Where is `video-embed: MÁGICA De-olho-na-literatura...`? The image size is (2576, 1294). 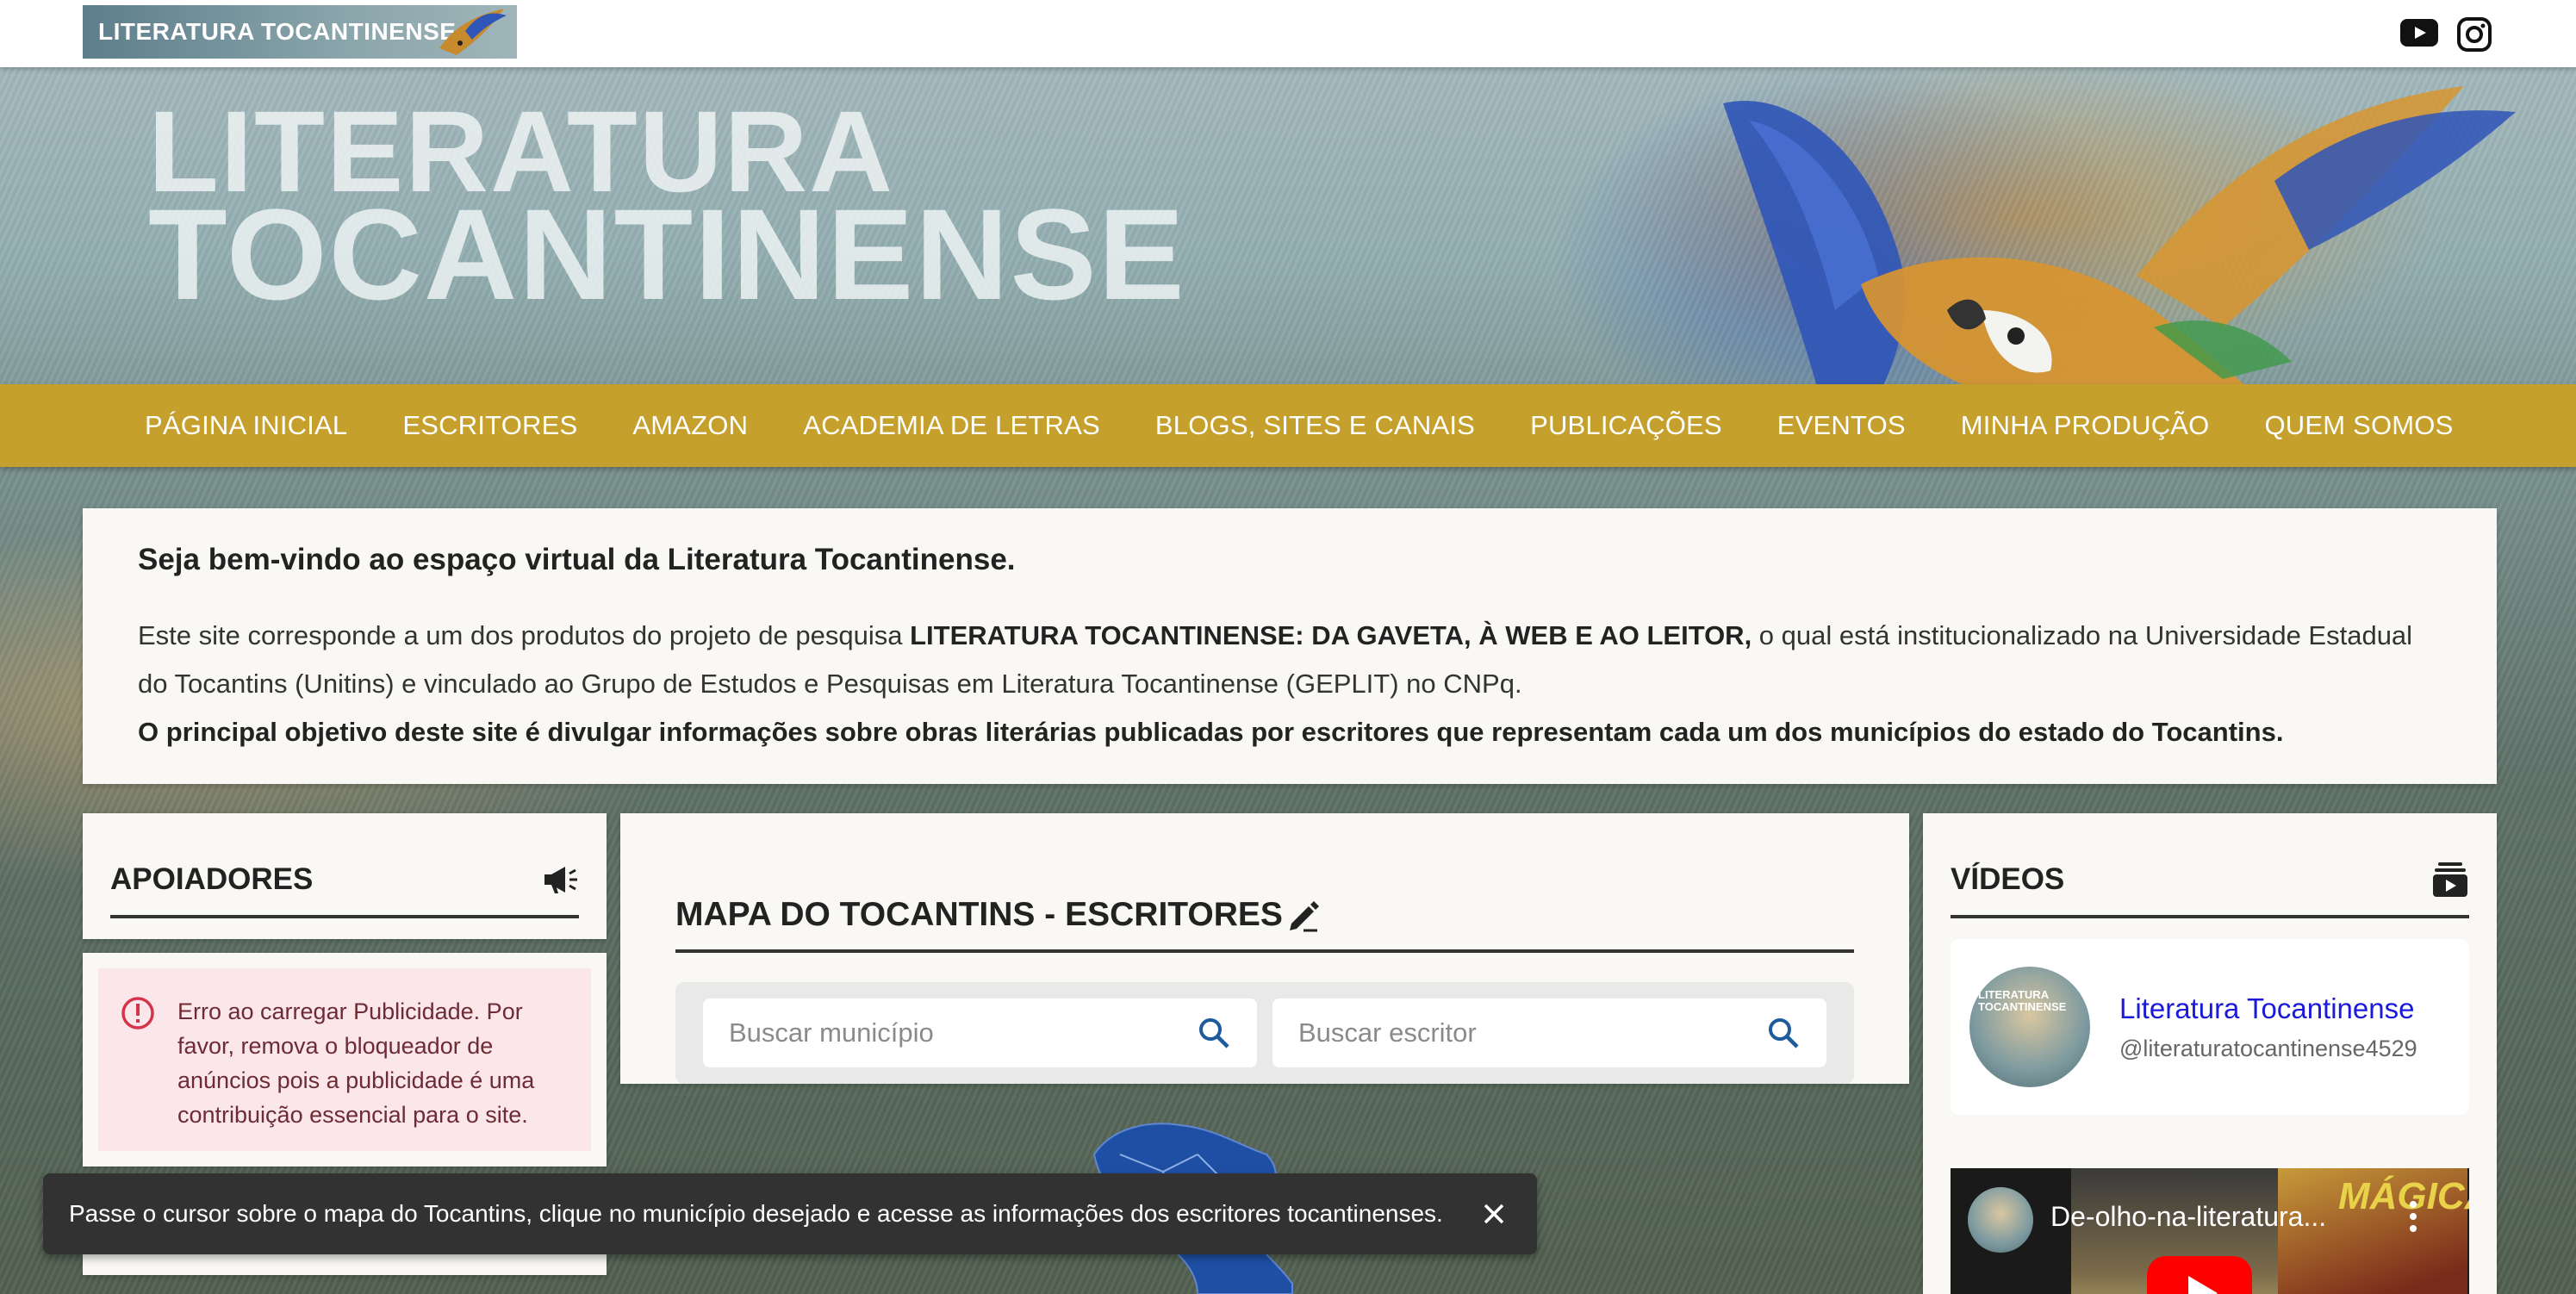 video-embed: MÁGICA De-olho-na-literatura... is located at coordinates (2210, 1231).